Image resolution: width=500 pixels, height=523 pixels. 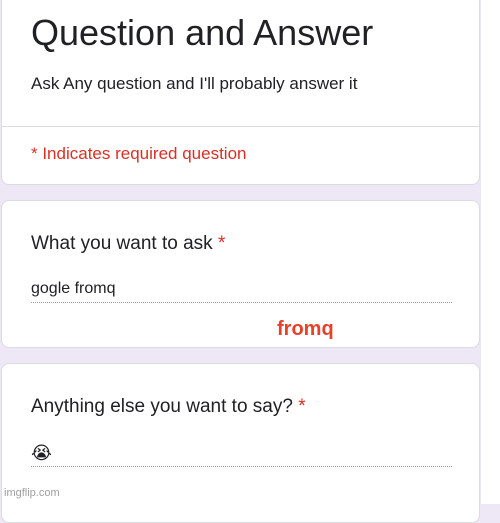 What do you see at coordinates (162, 406) in the screenshot?
I see `question-title-text: Anything else you want to say?` at bounding box center [162, 406].